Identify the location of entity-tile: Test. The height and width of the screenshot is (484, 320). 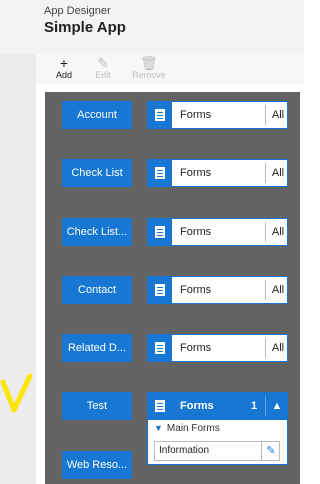
(97, 406).